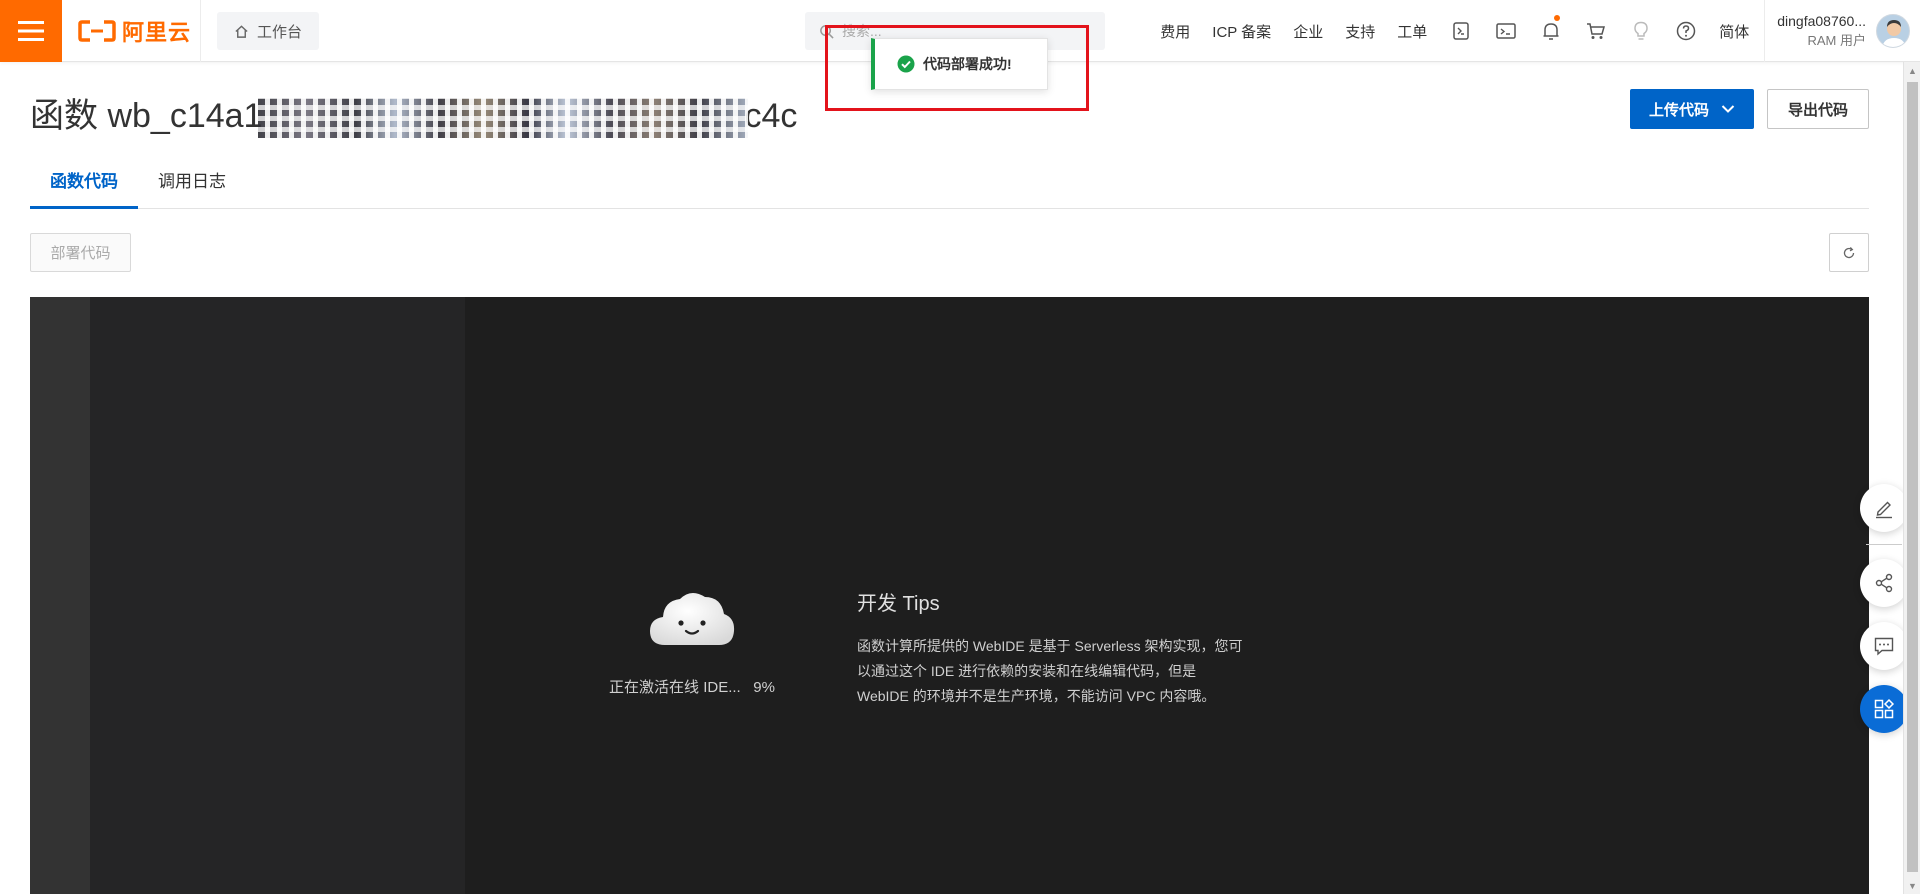 This screenshot has width=1920, height=894. Describe the element at coordinates (503, 118) in the screenshot. I see `redacted-mosaic` at that location.